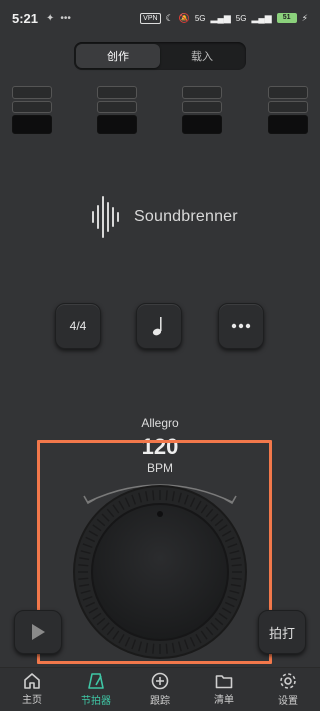  I want to click on signal-5g-1: 5G, so click(200, 18).